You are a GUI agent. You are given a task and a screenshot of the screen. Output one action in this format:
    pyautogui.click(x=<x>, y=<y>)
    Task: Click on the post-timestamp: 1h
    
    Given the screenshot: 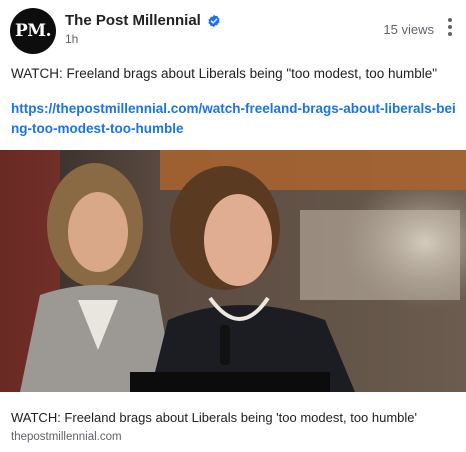 What is the action you would take?
    pyautogui.click(x=71, y=39)
    